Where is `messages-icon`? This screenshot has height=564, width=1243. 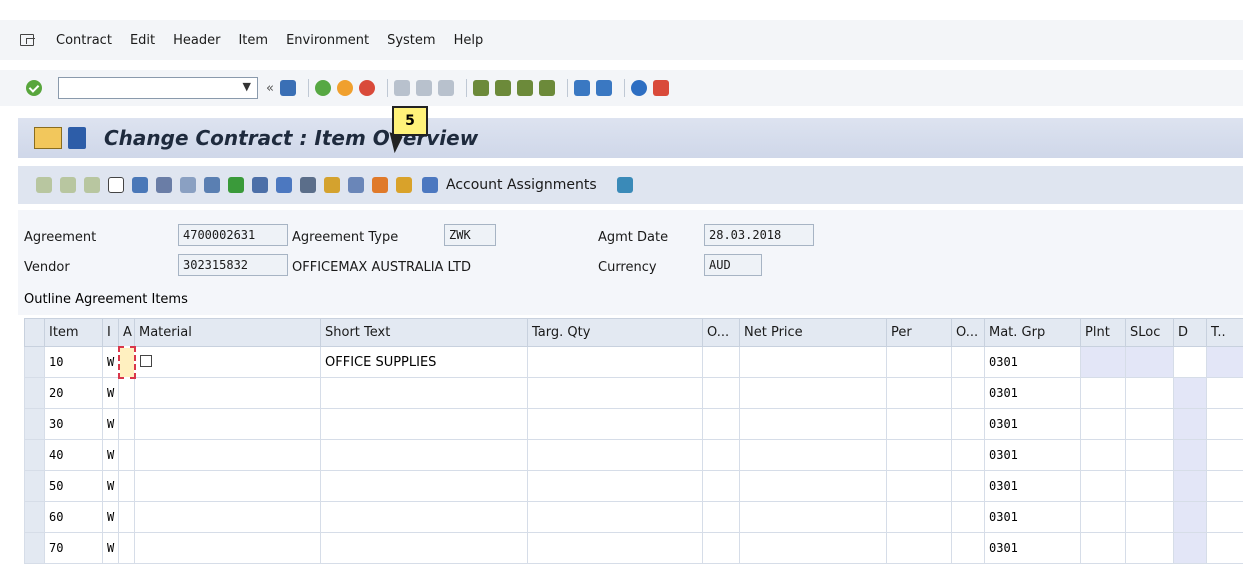 messages-icon is located at coordinates (260, 185).